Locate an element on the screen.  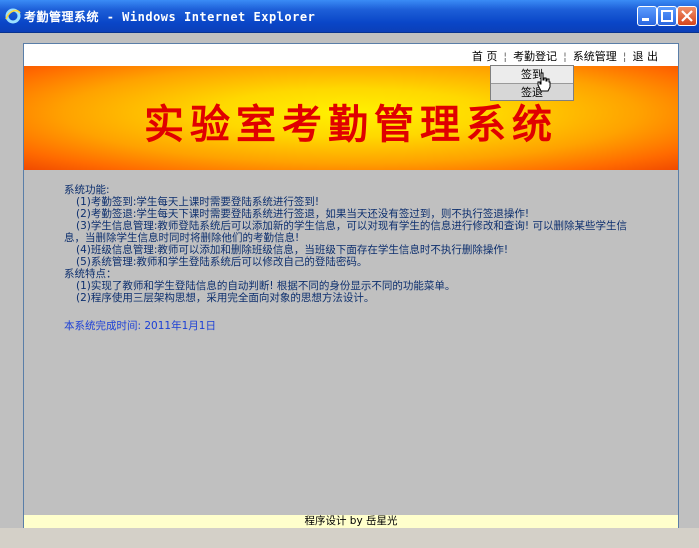
func-heading: 系统功能: is located at coordinates (87, 190).